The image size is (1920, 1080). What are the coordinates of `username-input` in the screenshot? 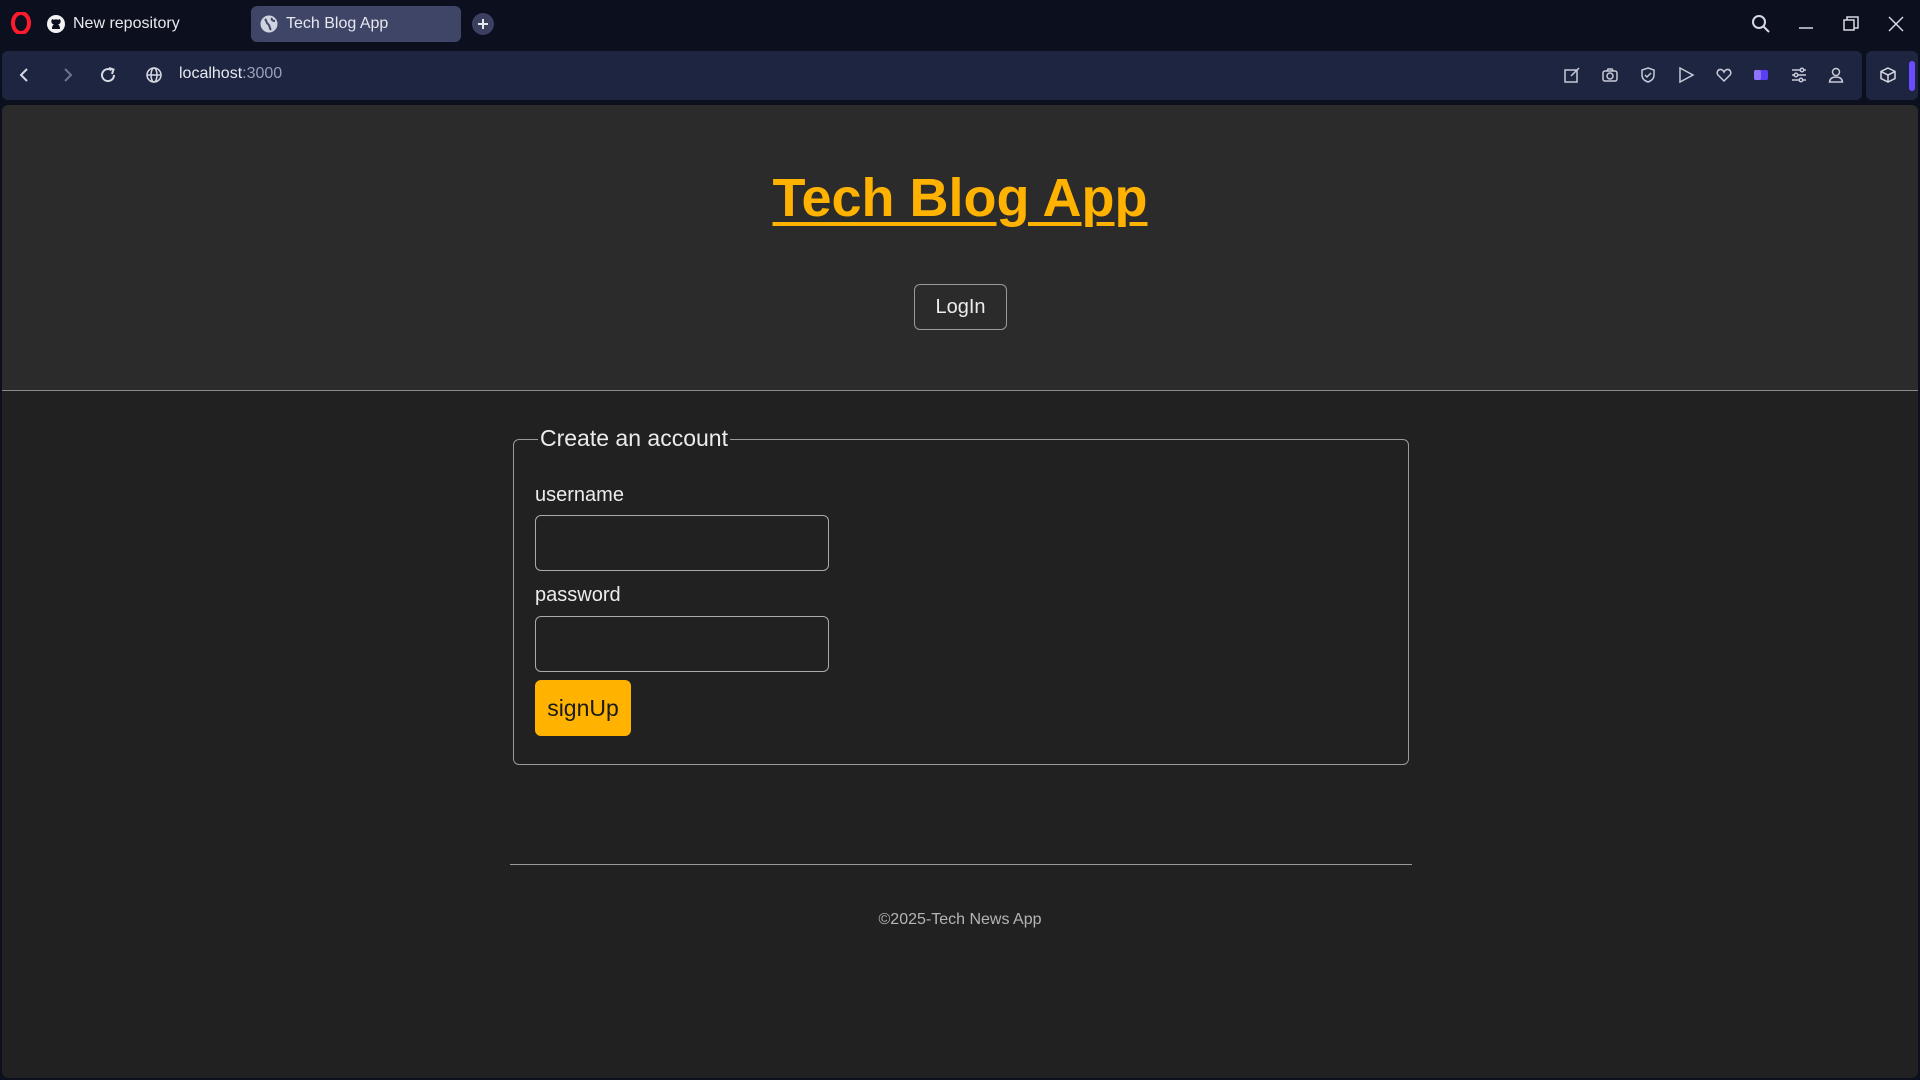 It's located at (682, 543).